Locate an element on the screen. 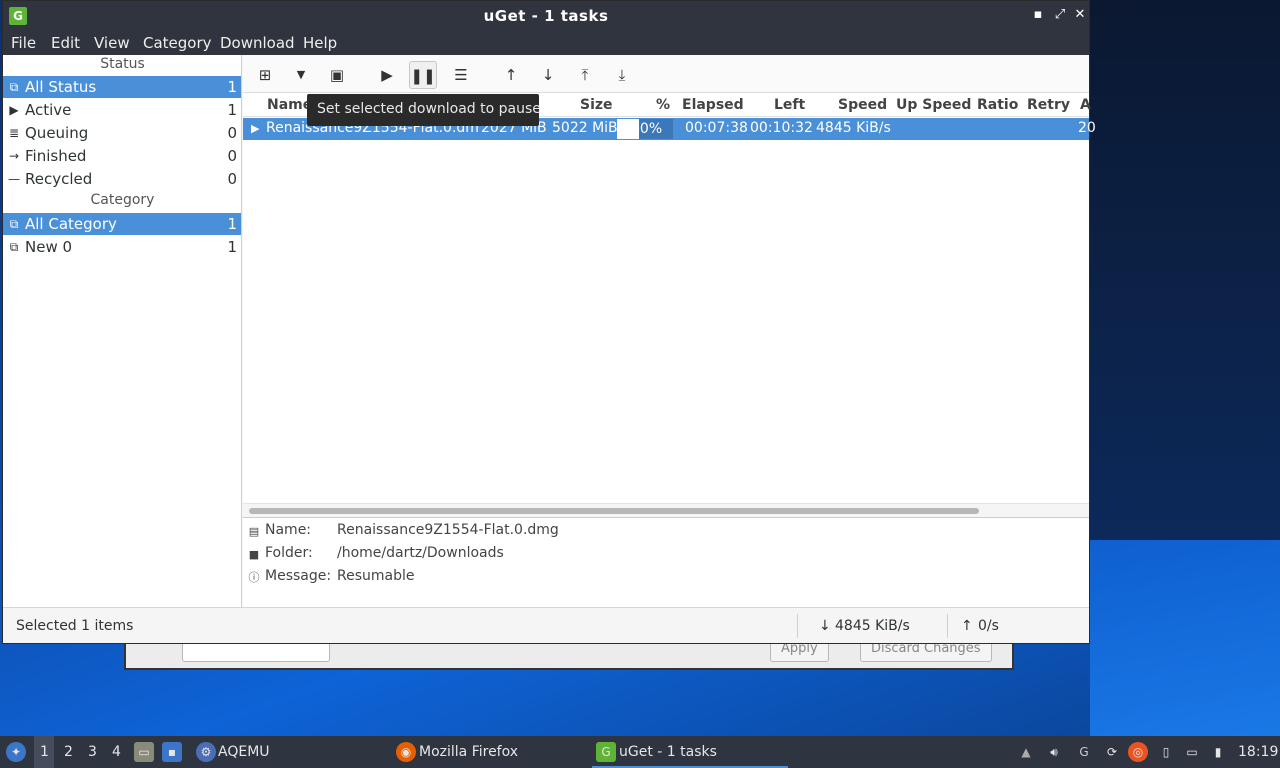 The image size is (1280, 768). window-title: uGet - 1 tasks is located at coordinates (546, 16).